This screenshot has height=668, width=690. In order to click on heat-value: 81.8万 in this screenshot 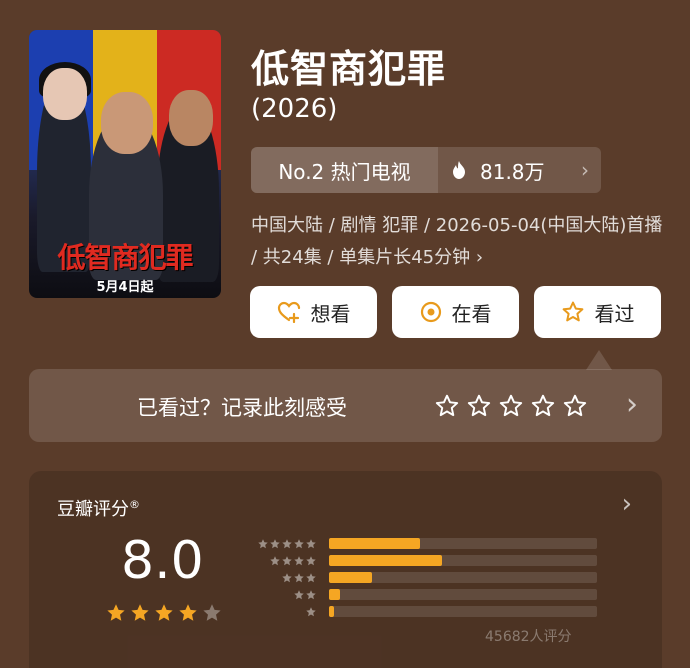, I will do `click(512, 171)`.